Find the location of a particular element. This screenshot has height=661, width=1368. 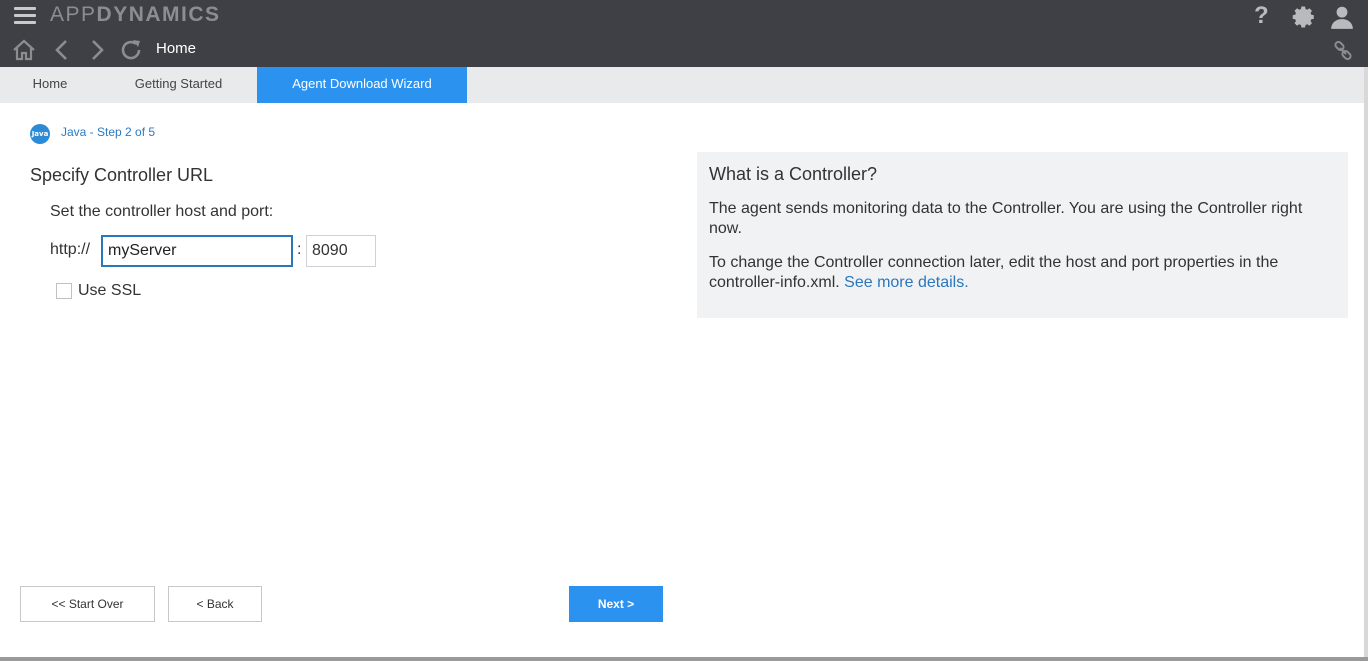

back-button: < Back is located at coordinates (215, 604).